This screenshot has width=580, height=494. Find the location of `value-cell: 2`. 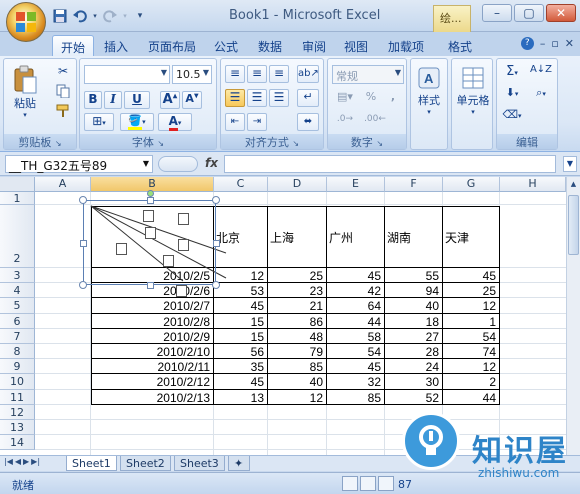

value-cell: 2 is located at coordinates (470, 382).